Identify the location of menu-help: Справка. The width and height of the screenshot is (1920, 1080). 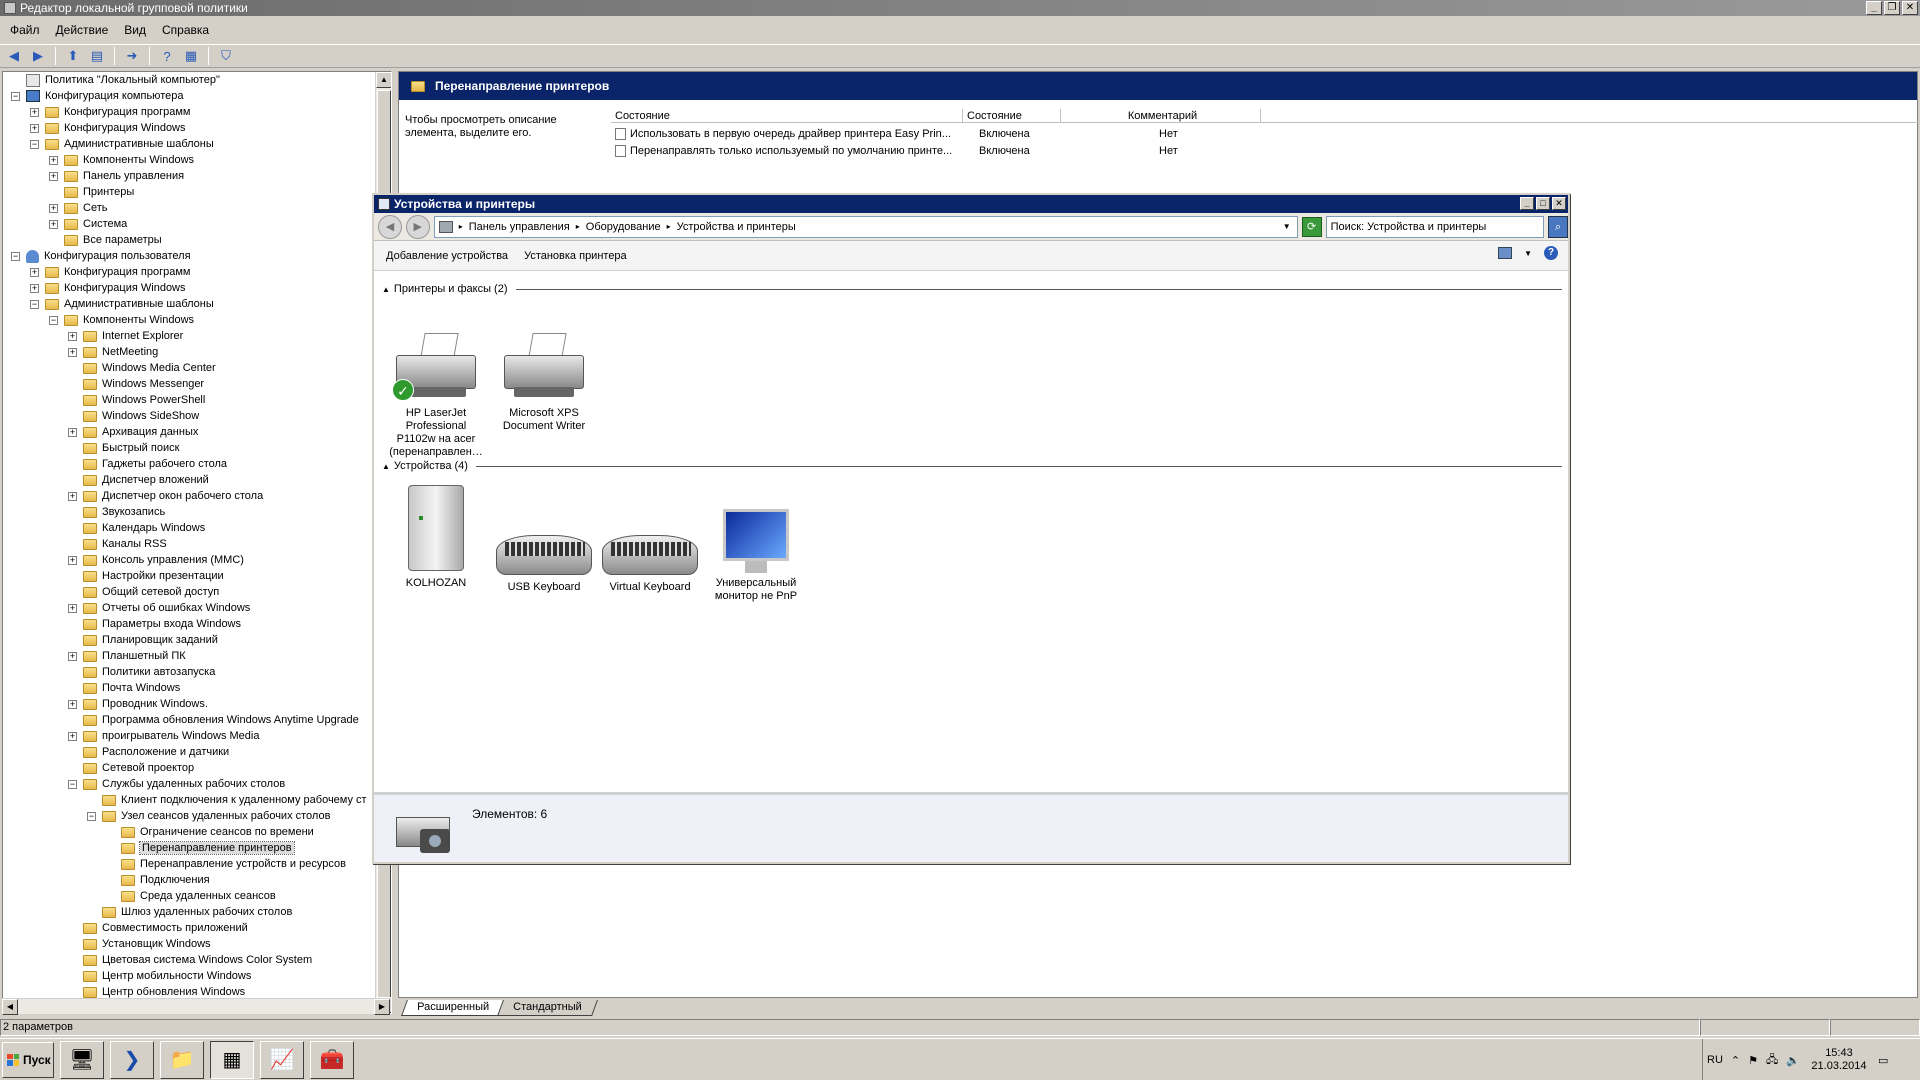
(185, 30).